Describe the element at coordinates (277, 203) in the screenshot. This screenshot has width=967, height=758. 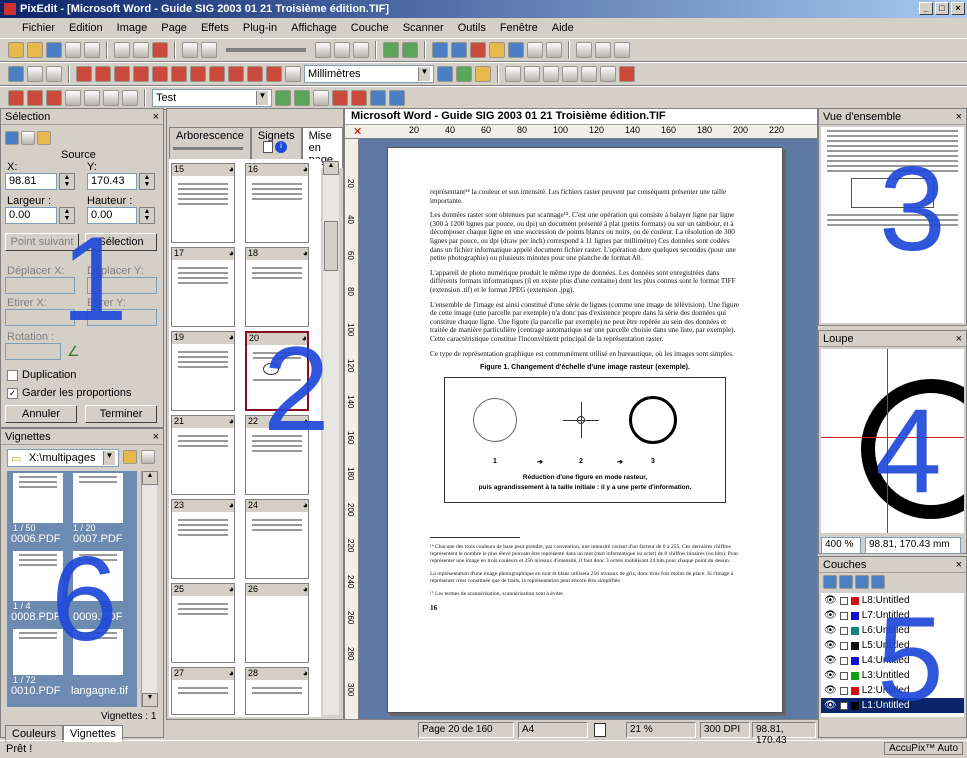
I see `page-thumb: 16 ◕` at that location.